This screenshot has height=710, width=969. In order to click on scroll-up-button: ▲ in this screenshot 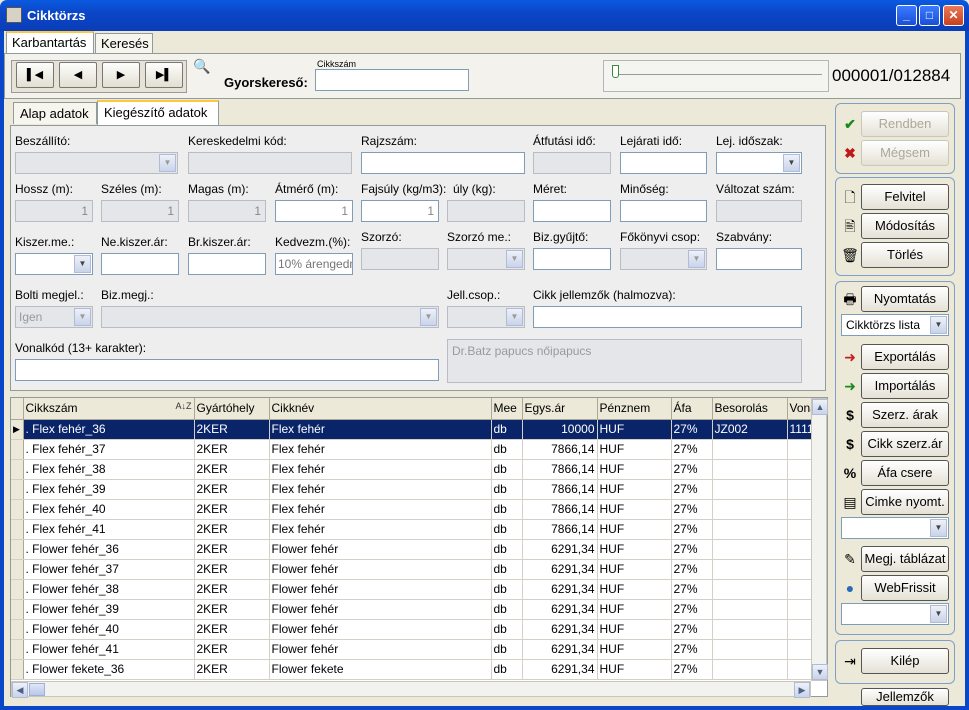, I will do `click(820, 407)`.